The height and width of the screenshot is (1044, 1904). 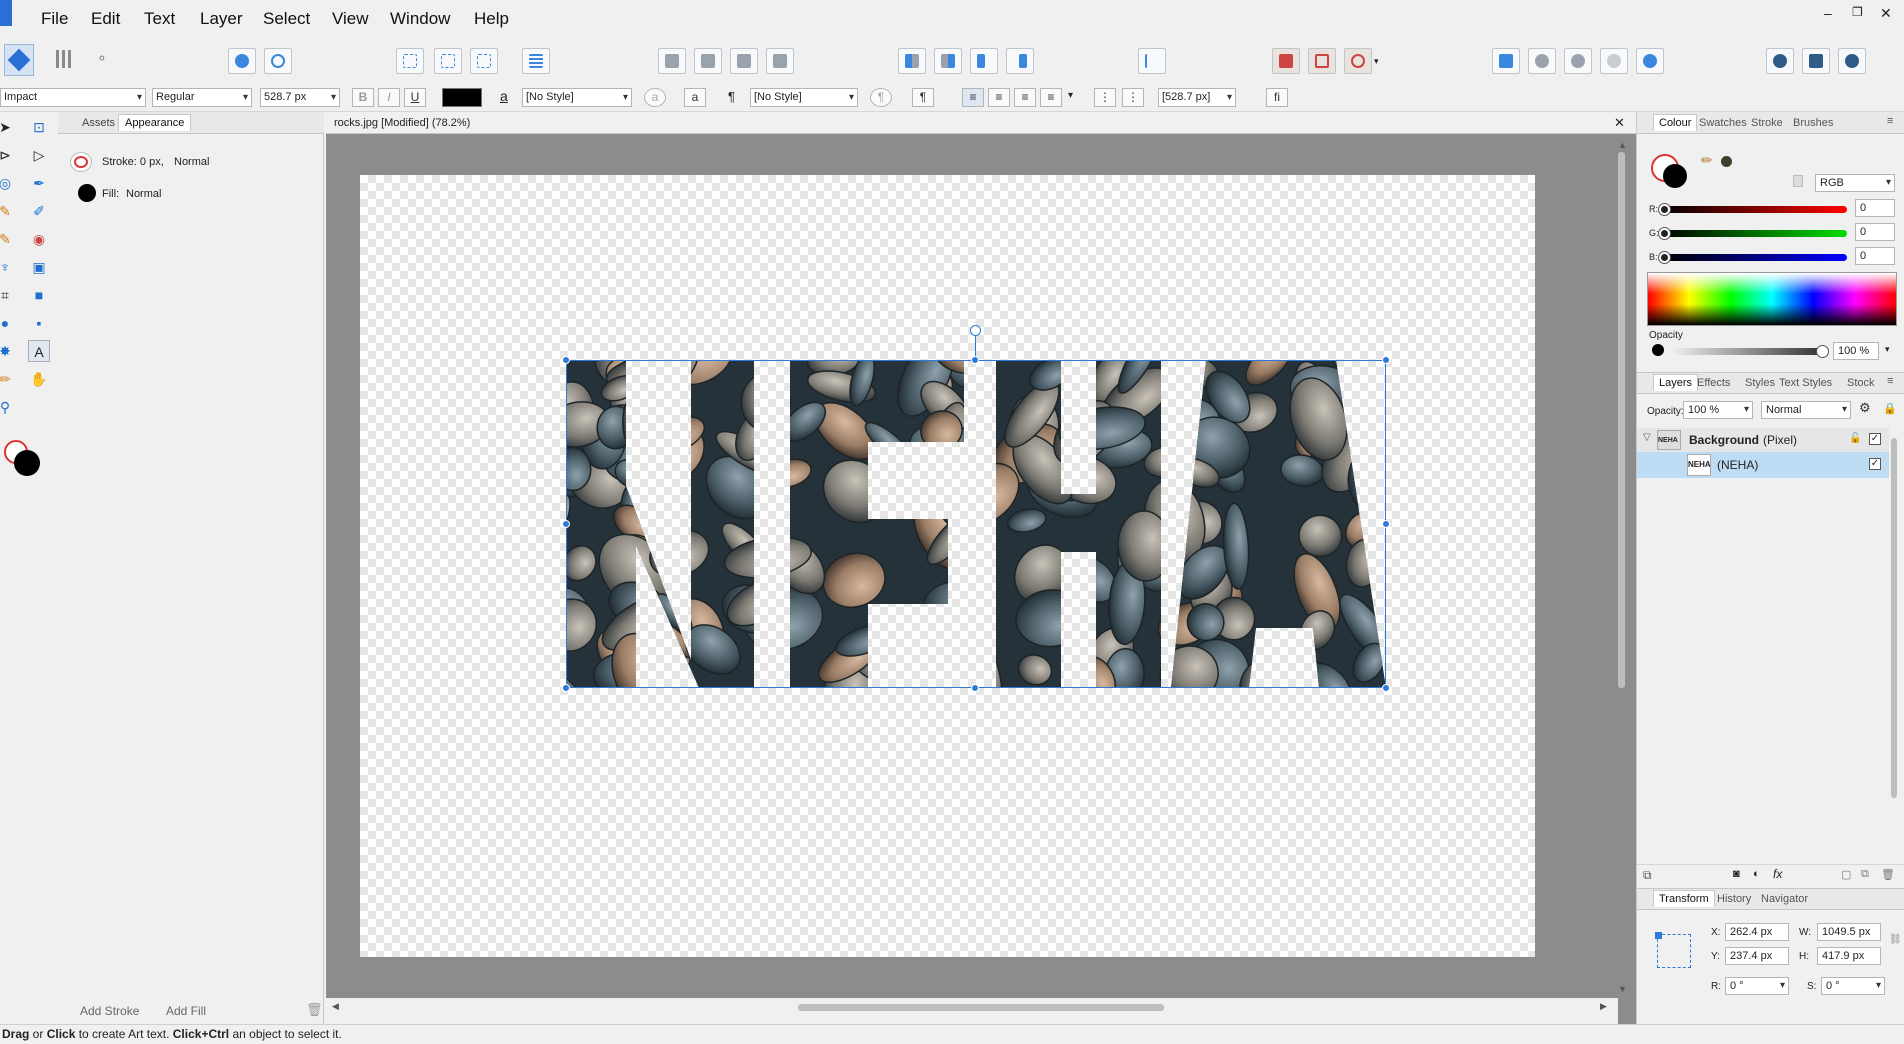 I want to click on scroll-up-icon: ▲, so click(x=1622, y=146).